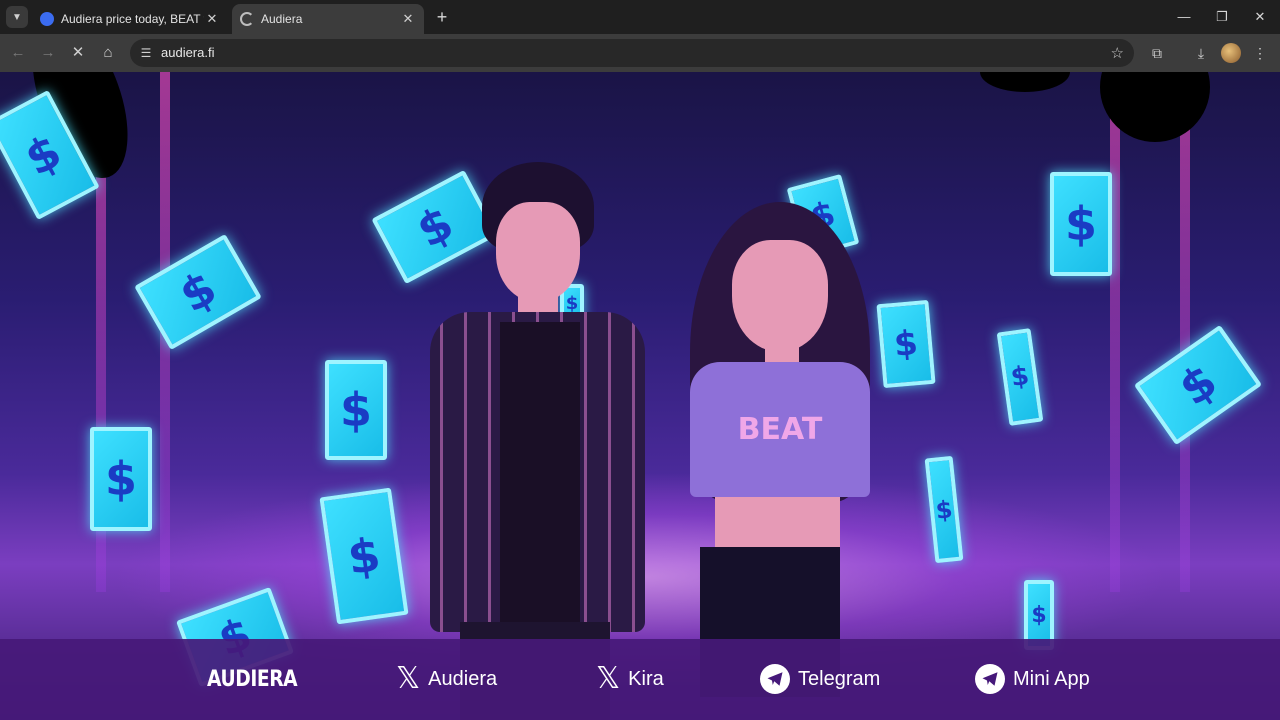 This screenshot has height=720, width=1280. I want to click on mini-app-link: Mini App, so click(1032, 679).